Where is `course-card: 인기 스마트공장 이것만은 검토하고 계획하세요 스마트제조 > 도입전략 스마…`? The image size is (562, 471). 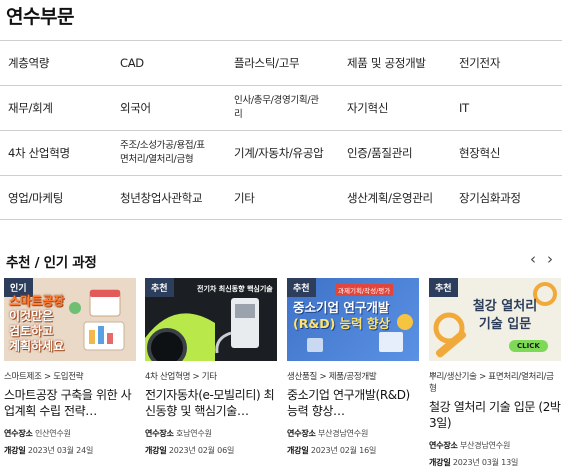 course-card: 인기 스마트공장 이것만은 검토하고 계획하세요 스마트제조 > 도입전략 스마… is located at coordinates (70, 367).